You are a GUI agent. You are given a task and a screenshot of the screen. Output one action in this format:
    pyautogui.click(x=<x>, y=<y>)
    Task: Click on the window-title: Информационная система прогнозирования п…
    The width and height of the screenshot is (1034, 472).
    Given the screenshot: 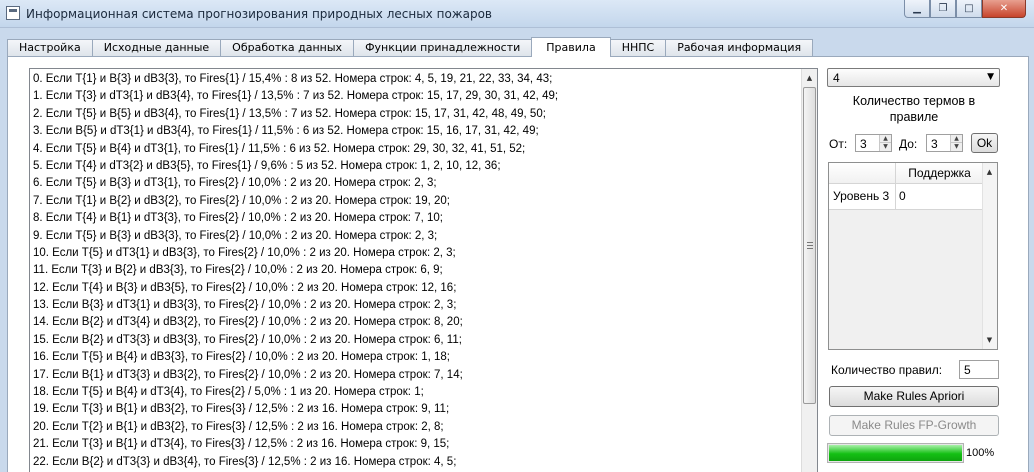 What is the action you would take?
    pyautogui.click(x=259, y=14)
    